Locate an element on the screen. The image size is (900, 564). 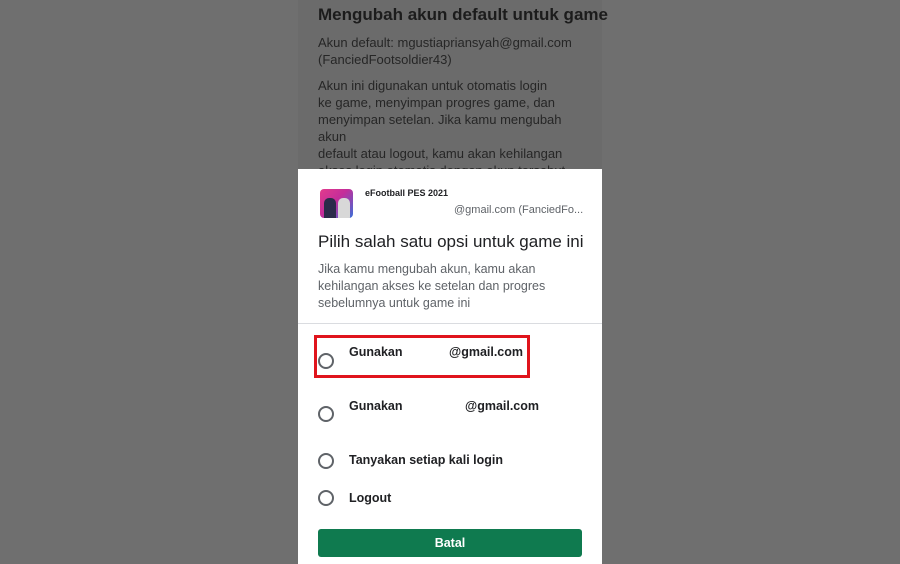
option-label: Gunakan is located at coordinates (376, 406).